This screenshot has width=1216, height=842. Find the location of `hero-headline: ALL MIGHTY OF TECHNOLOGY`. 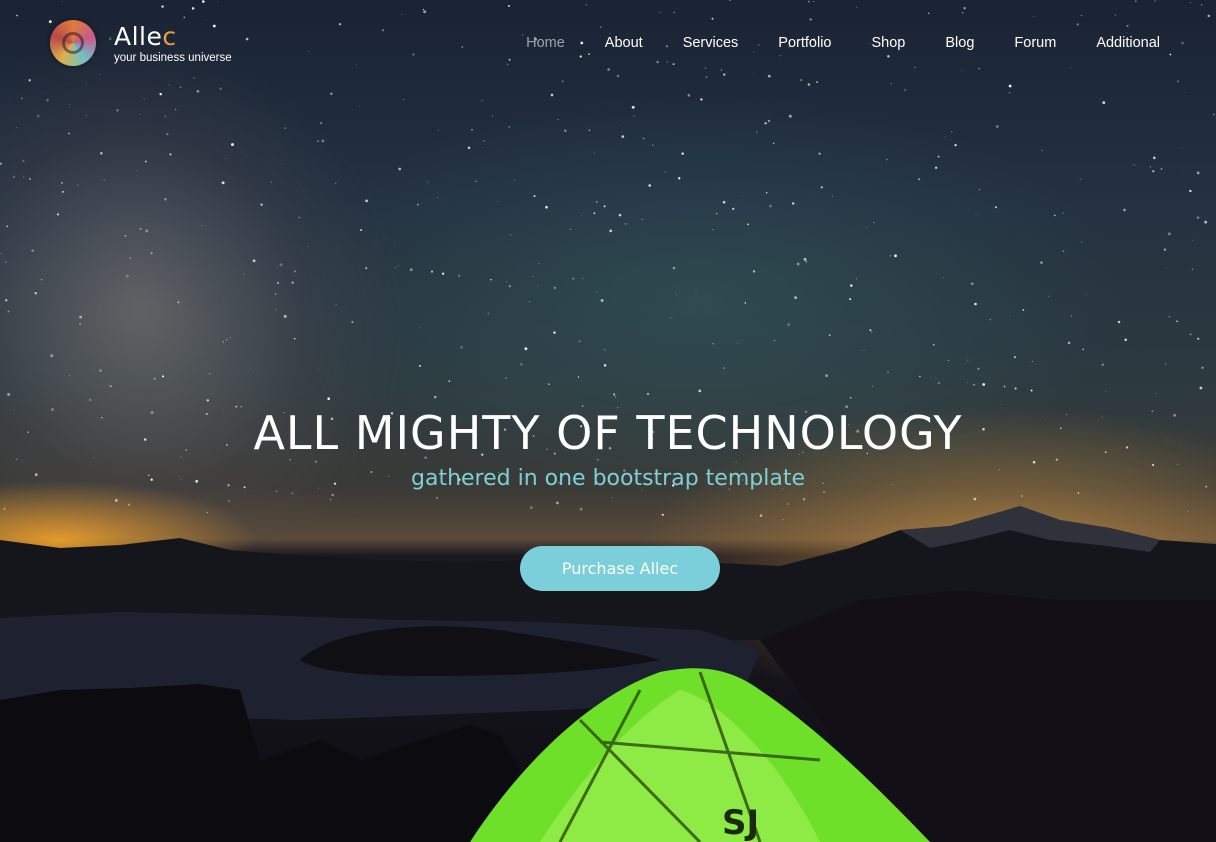

hero-headline: ALL MIGHTY OF TECHNOLOGY is located at coordinates (608, 433).